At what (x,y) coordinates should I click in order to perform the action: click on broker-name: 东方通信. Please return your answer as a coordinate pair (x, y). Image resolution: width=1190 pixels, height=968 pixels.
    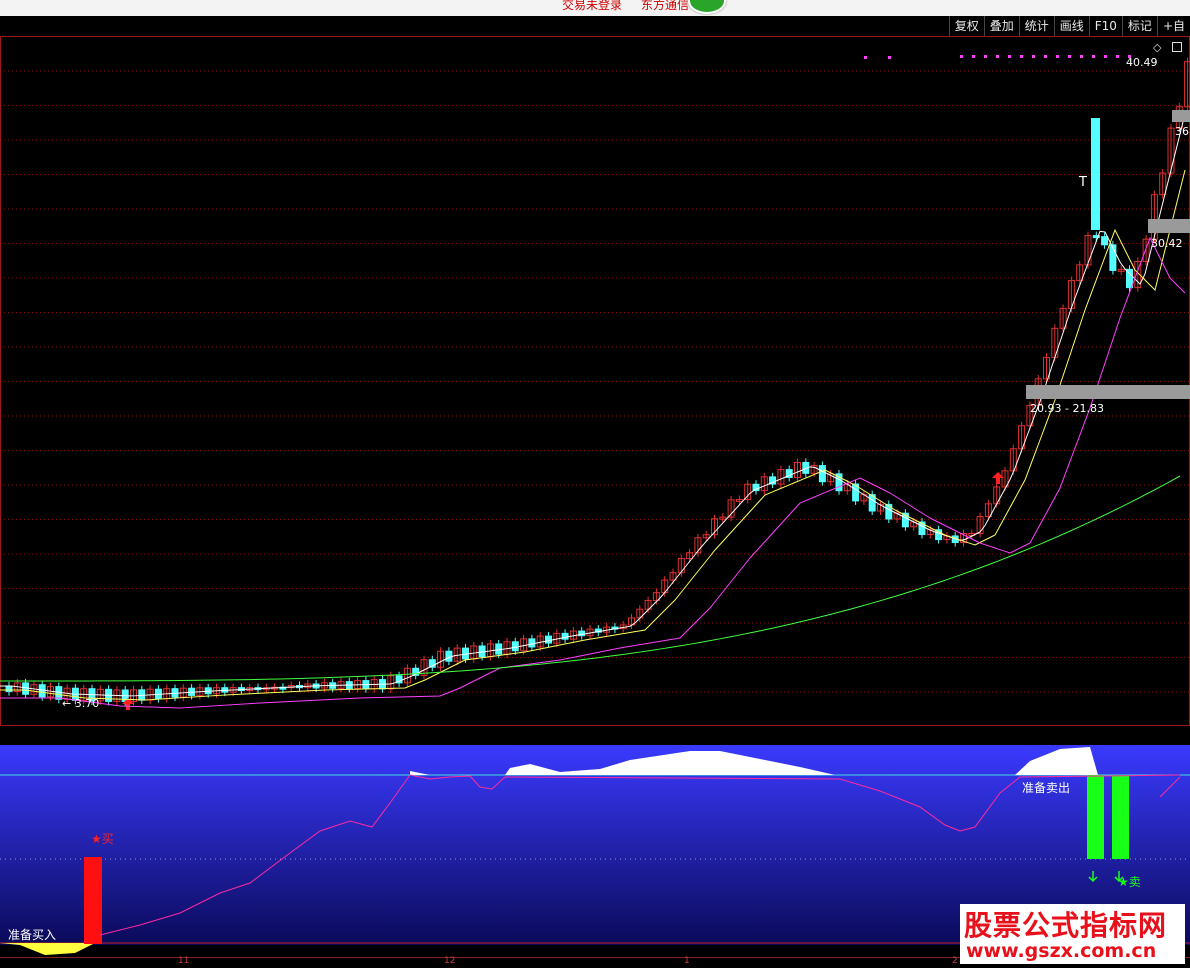
    Looking at the image, I should click on (665, 6).